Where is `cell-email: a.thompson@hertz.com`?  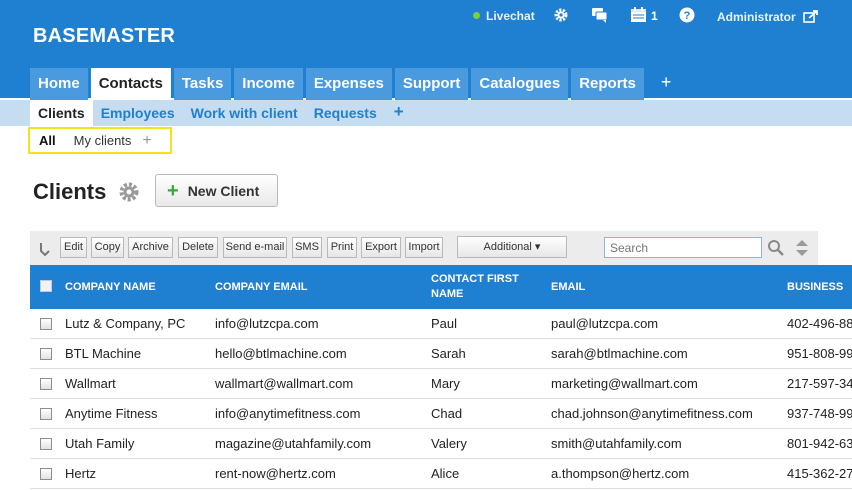
cell-email: a.thompson@hertz.com is located at coordinates (620, 473).